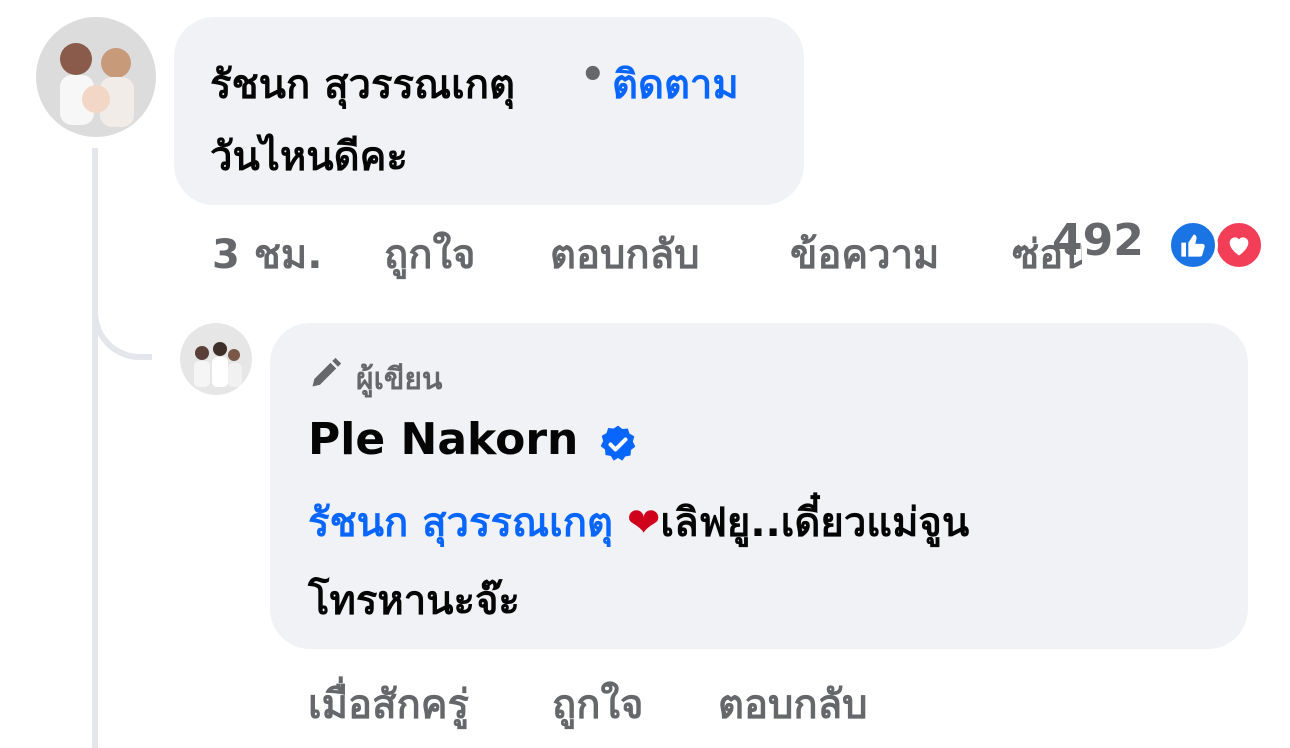 This screenshot has width=1290, height=748. I want to click on comment-timestamp: 3 ชม., so click(267, 254).